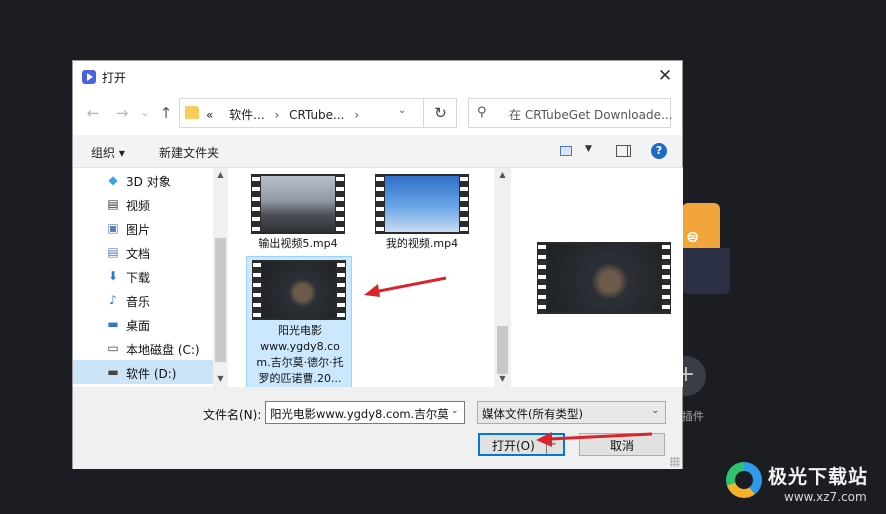 The image size is (886, 514). I want to click on new-folder-button: 新建文件夹, so click(189, 152).